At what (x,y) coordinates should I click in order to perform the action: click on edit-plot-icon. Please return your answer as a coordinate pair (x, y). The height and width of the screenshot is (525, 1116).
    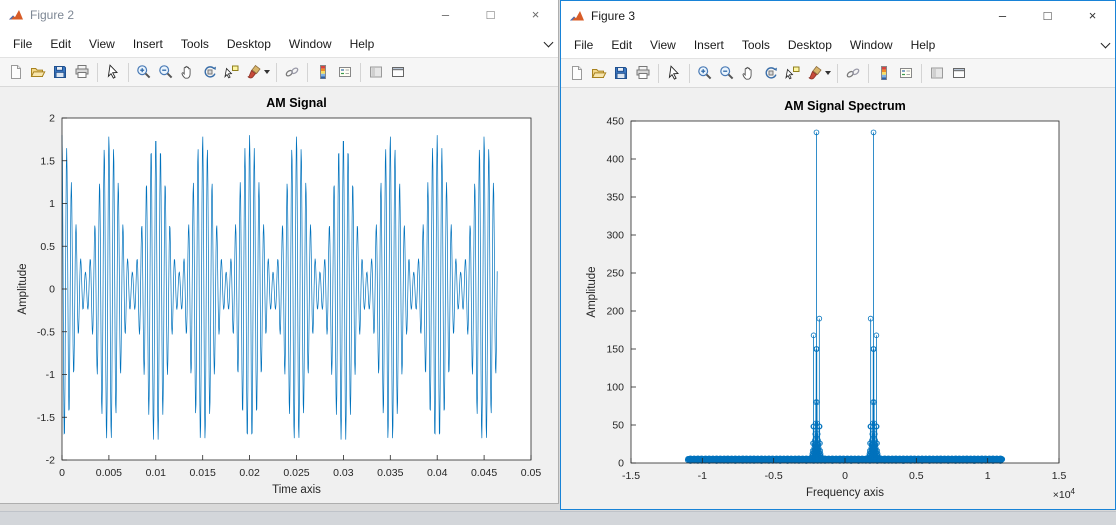
    Looking at the image, I should click on (674, 73).